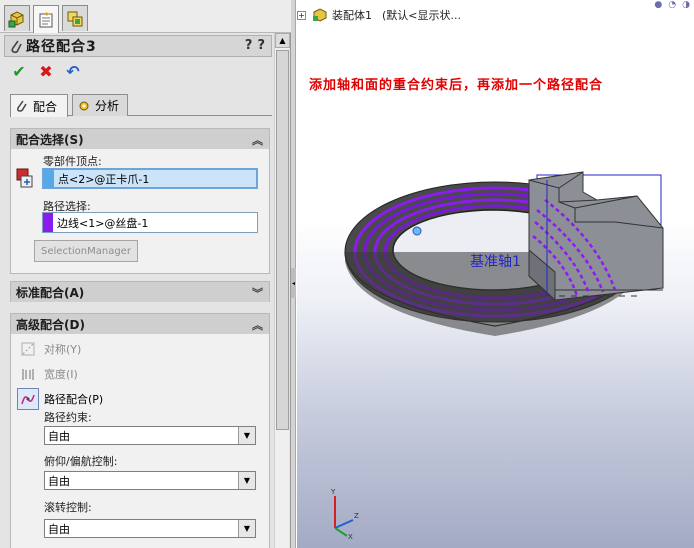 The image size is (694, 548). What do you see at coordinates (59, 529) in the screenshot?
I see `roll-control-value: 自由` at bounding box center [59, 529].